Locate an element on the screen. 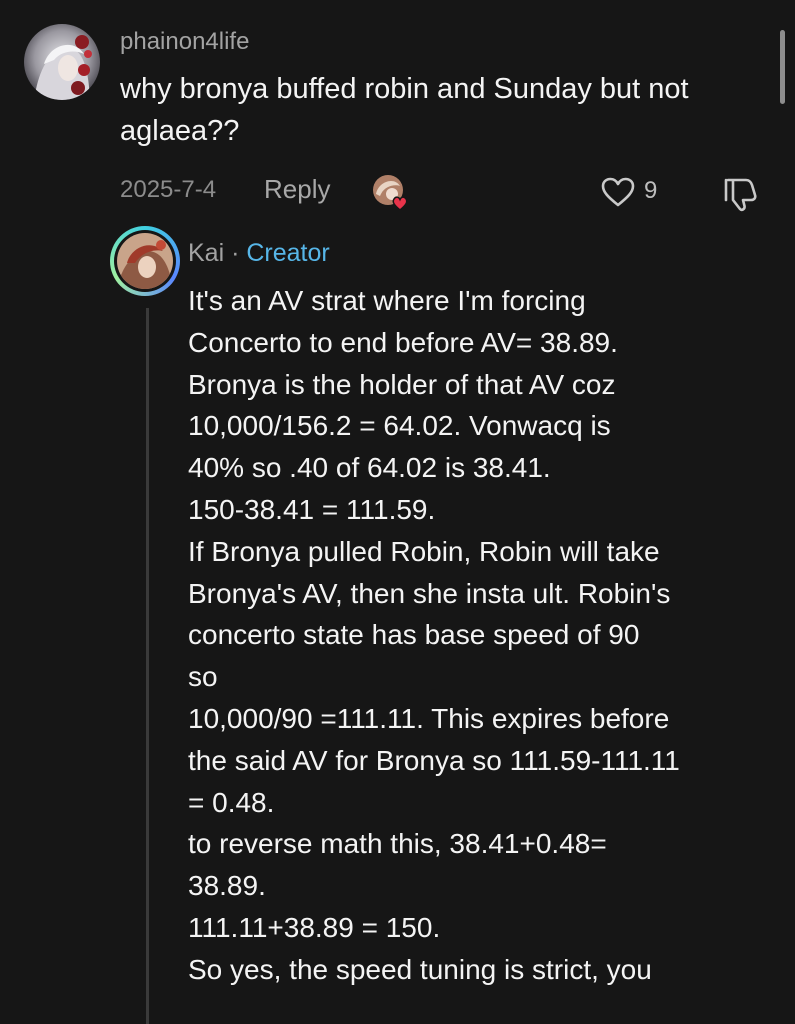  commenter-avatar is located at coordinates (62, 62).